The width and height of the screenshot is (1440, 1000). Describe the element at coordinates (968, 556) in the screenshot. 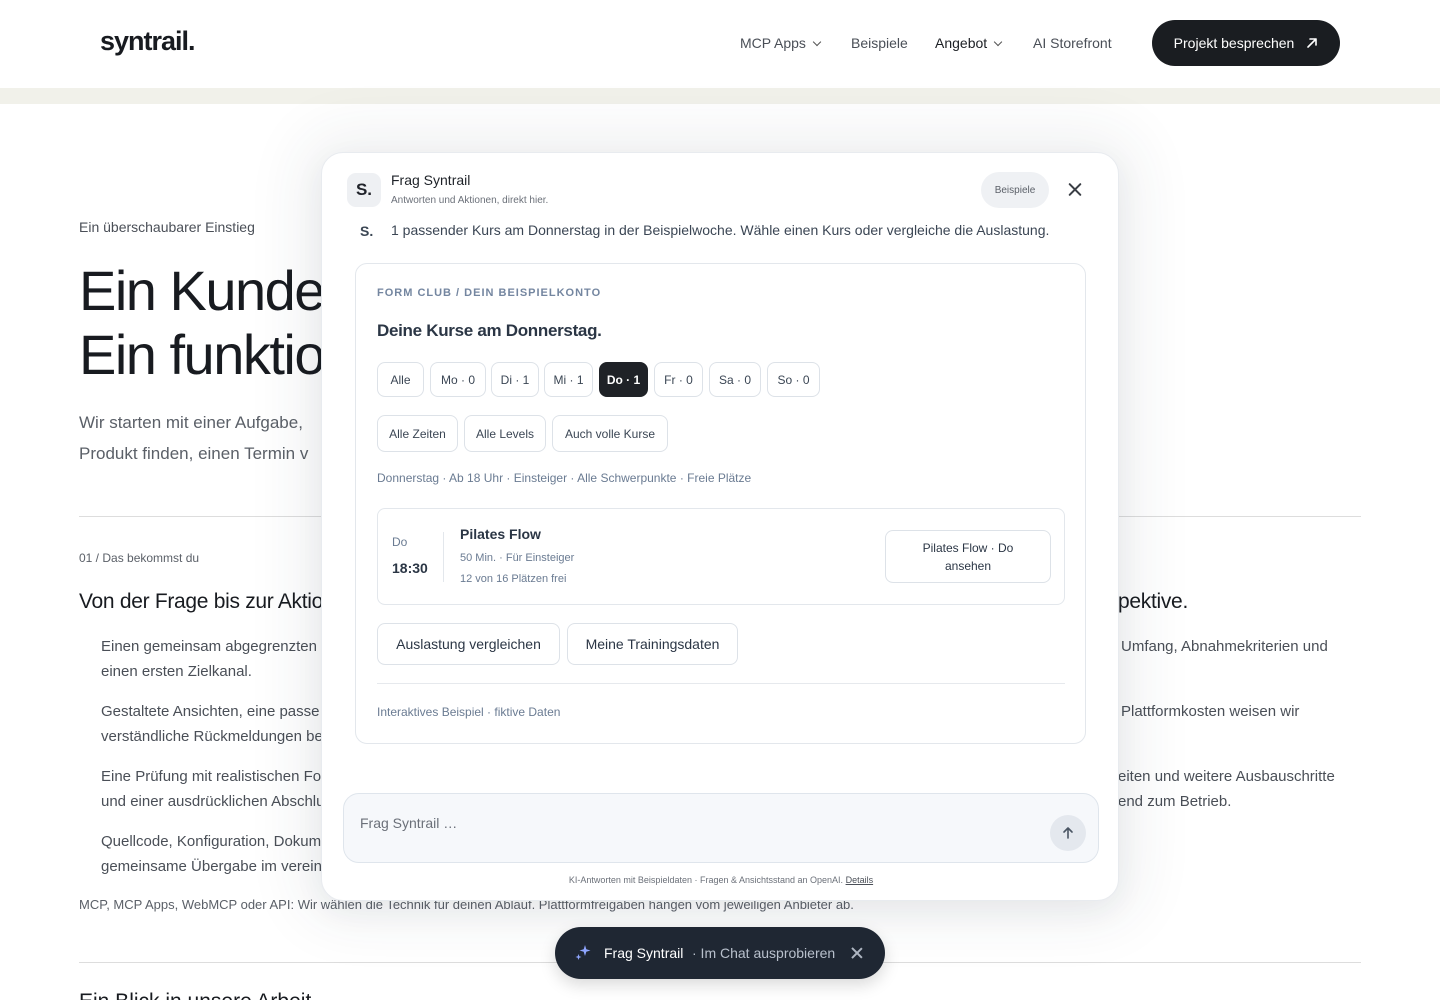

I see `view-course-button: Pilates Flow · Do ansehen` at that location.